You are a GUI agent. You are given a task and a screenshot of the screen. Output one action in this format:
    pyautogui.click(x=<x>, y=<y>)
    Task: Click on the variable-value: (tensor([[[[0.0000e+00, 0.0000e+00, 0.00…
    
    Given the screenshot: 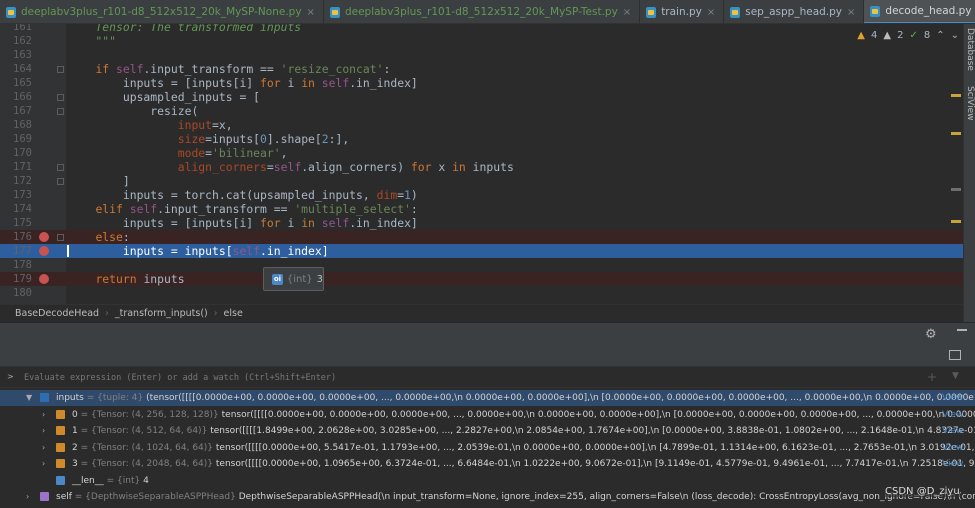 What is the action you would take?
    pyautogui.click(x=560, y=398)
    